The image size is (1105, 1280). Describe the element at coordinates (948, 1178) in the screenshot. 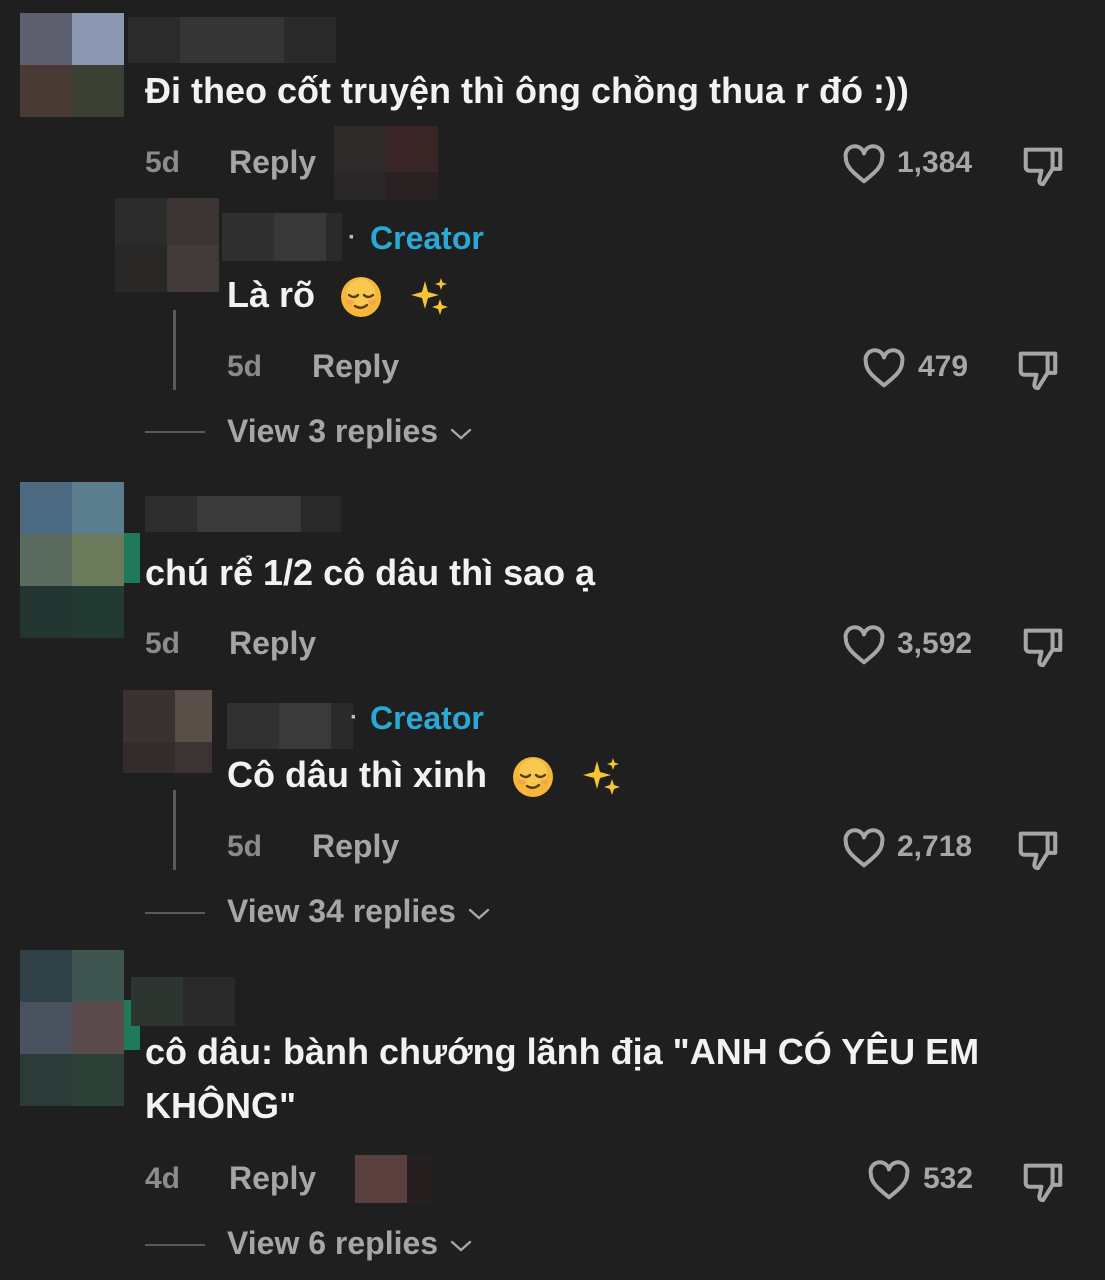

I see `like-count: 532` at that location.